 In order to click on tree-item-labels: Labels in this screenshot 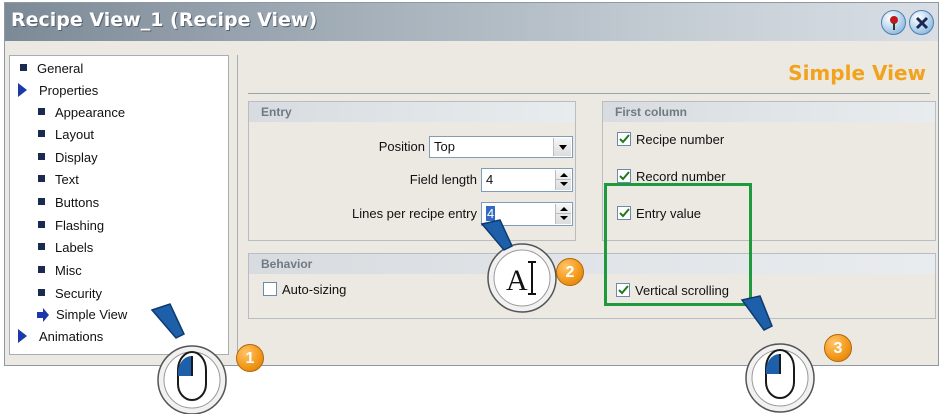, I will do `click(65, 248)`.